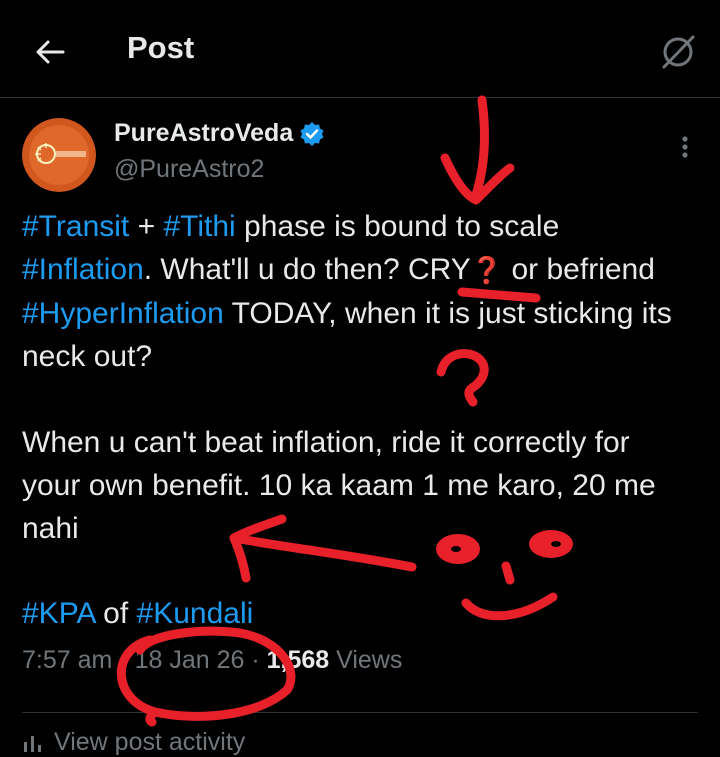 This screenshot has height=757, width=720. Describe the element at coordinates (360, 49) in the screenshot. I see `top-bar: Post` at that location.